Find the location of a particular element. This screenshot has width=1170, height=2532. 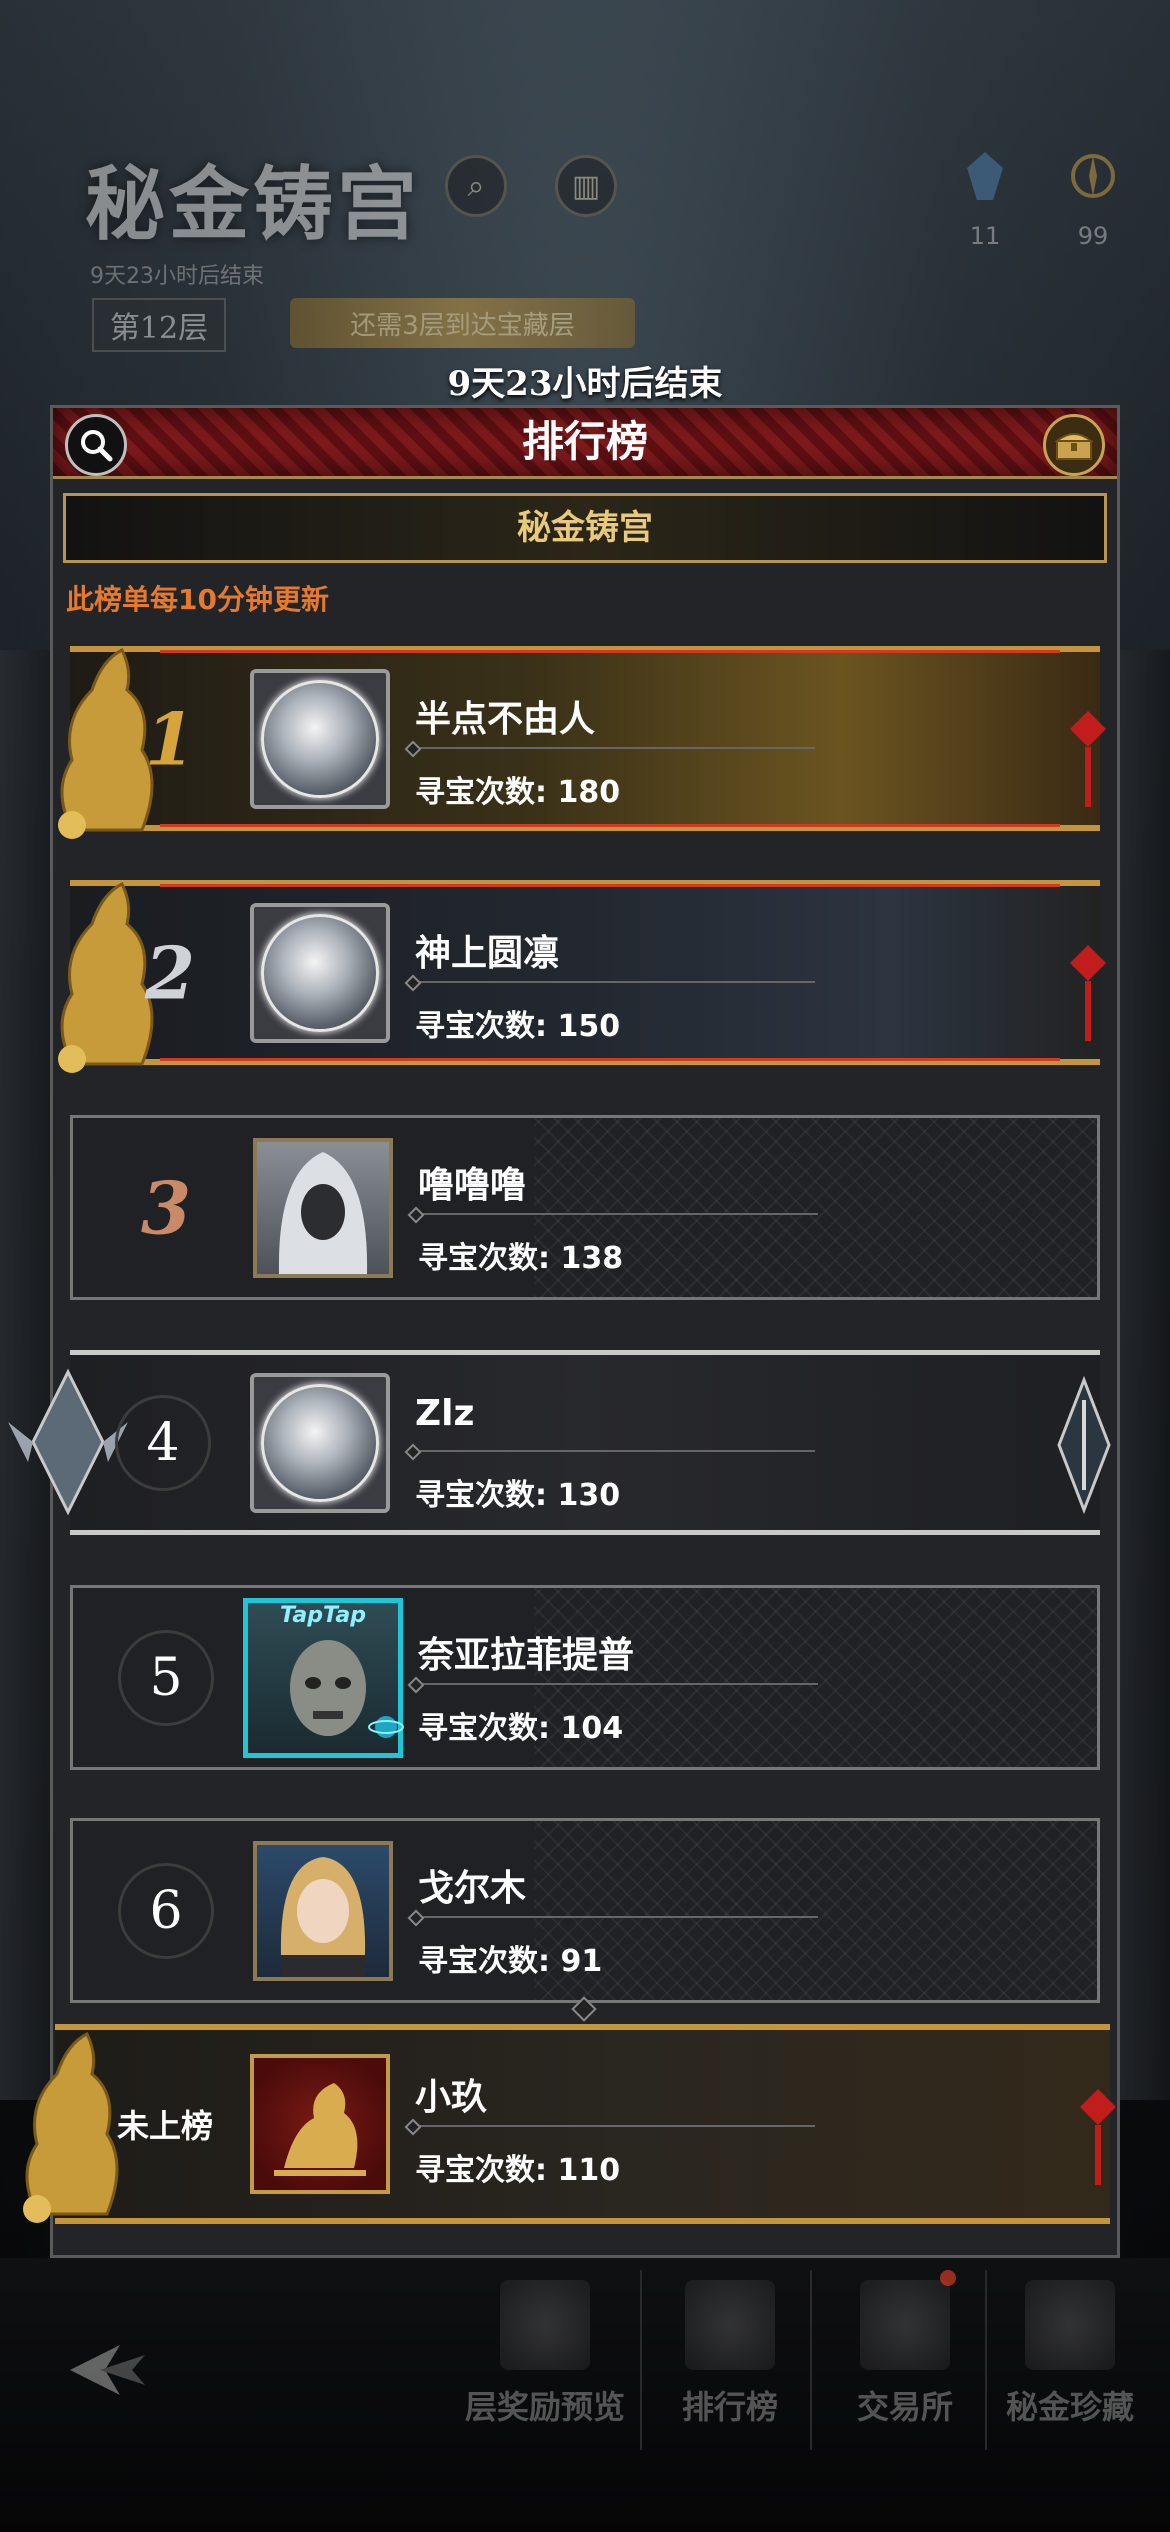

nav-treasure-collection: 秘金珍藏 is located at coordinates (1070, 2354).